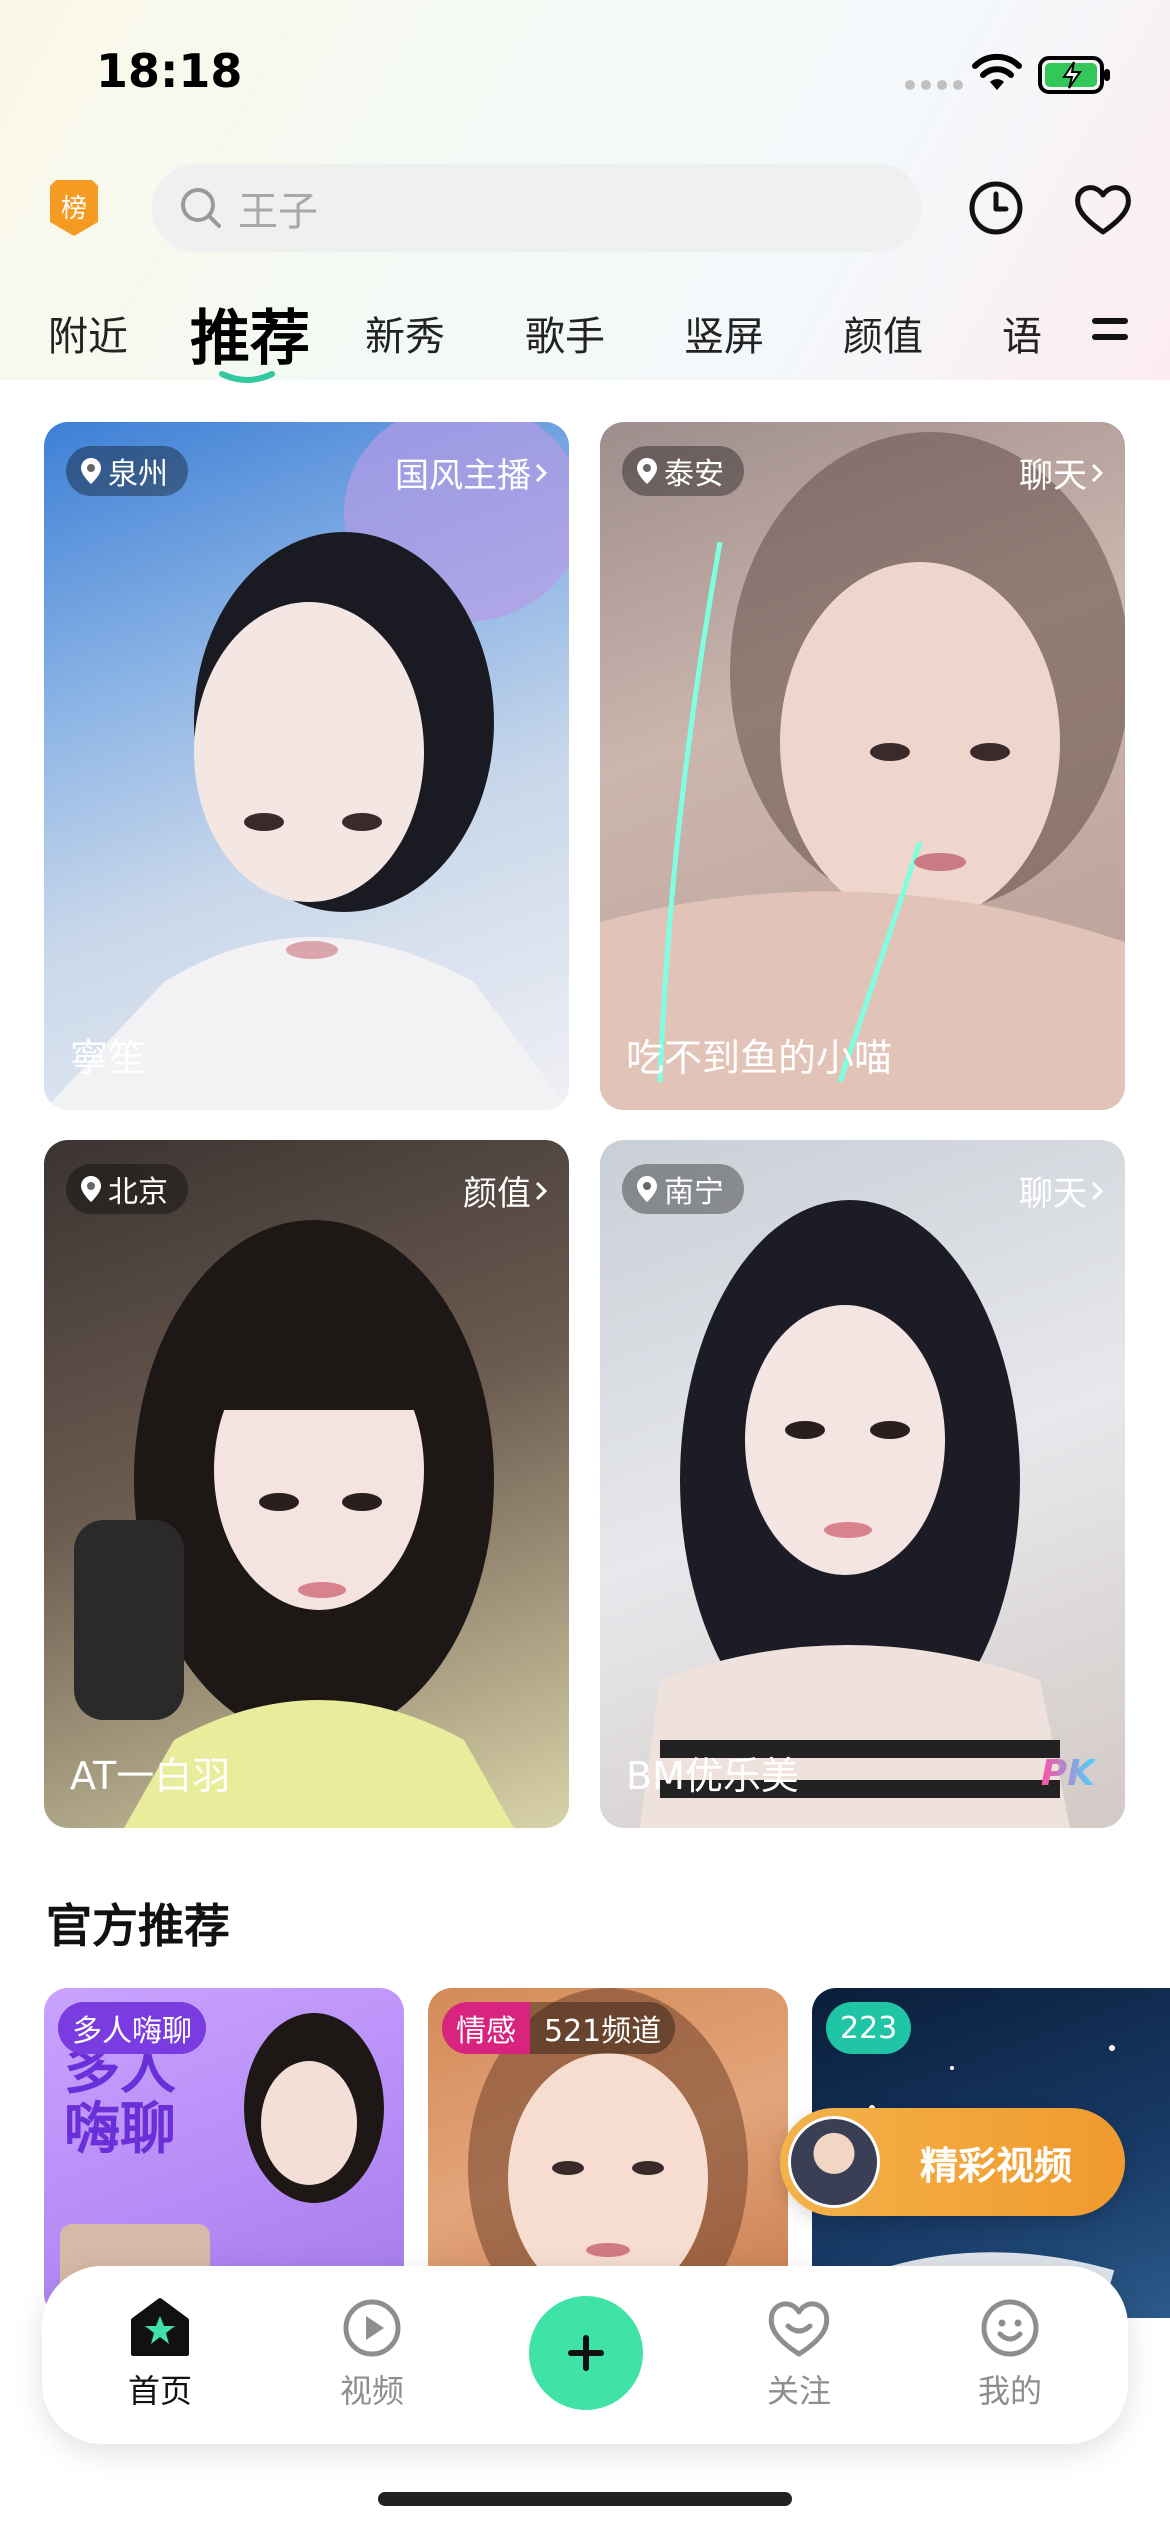 Image resolution: width=1170 pixels, height=2532 pixels. What do you see at coordinates (473, 472) in the screenshot?
I see `category-link: 国风主播` at bounding box center [473, 472].